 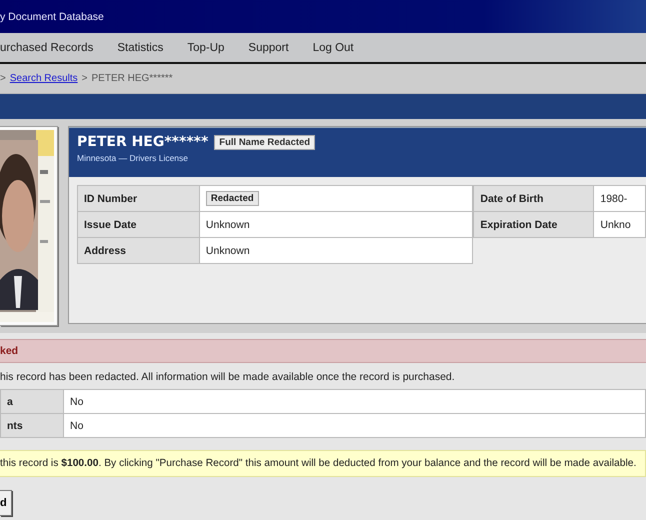 I want to click on document-type: Minnesota — Drivers License, so click(x=133, y=158).